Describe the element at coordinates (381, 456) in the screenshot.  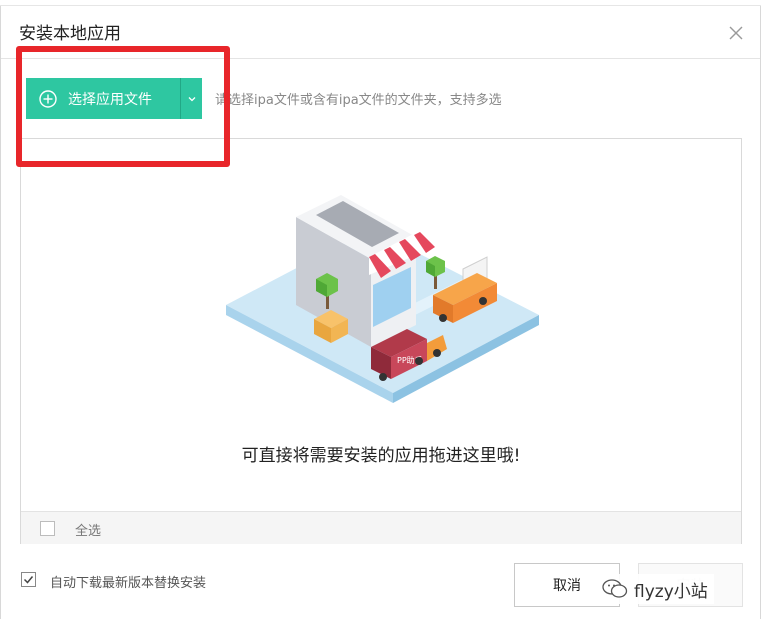
I see `drop-zone-message: 可直接将需要安装的应用拖进这里哦!` at that location.